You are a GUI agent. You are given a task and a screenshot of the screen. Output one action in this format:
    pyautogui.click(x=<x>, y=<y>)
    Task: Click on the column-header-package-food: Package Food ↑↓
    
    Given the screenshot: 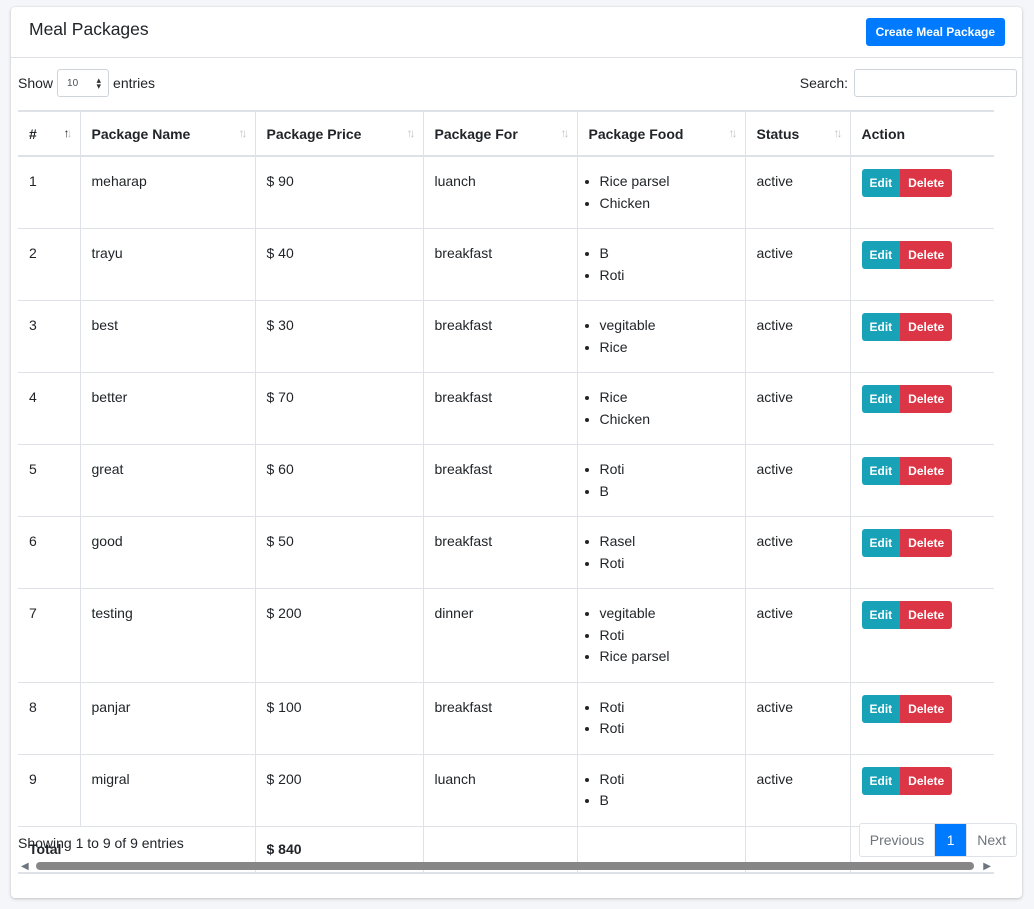 What is the action you would take?
    pyautogui.click(x=661, y=133)
    